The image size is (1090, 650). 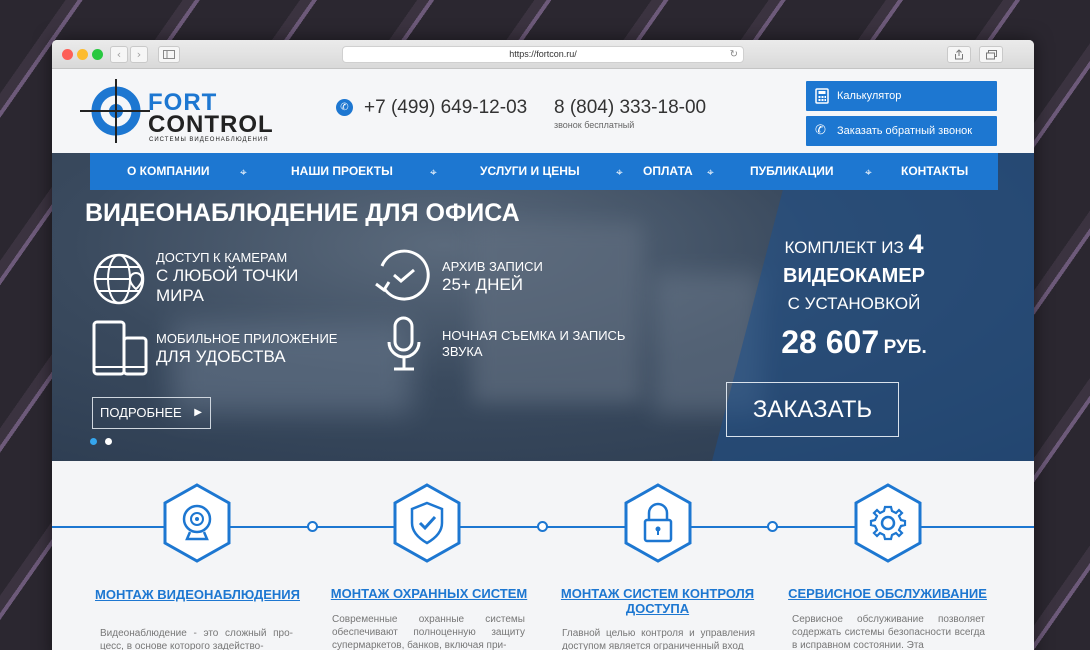 What do you see at coordinates (812, 409) in the screenshot?
I see `order-button: ЗАКАЗАТЬ` at bounding box center [812, 409].